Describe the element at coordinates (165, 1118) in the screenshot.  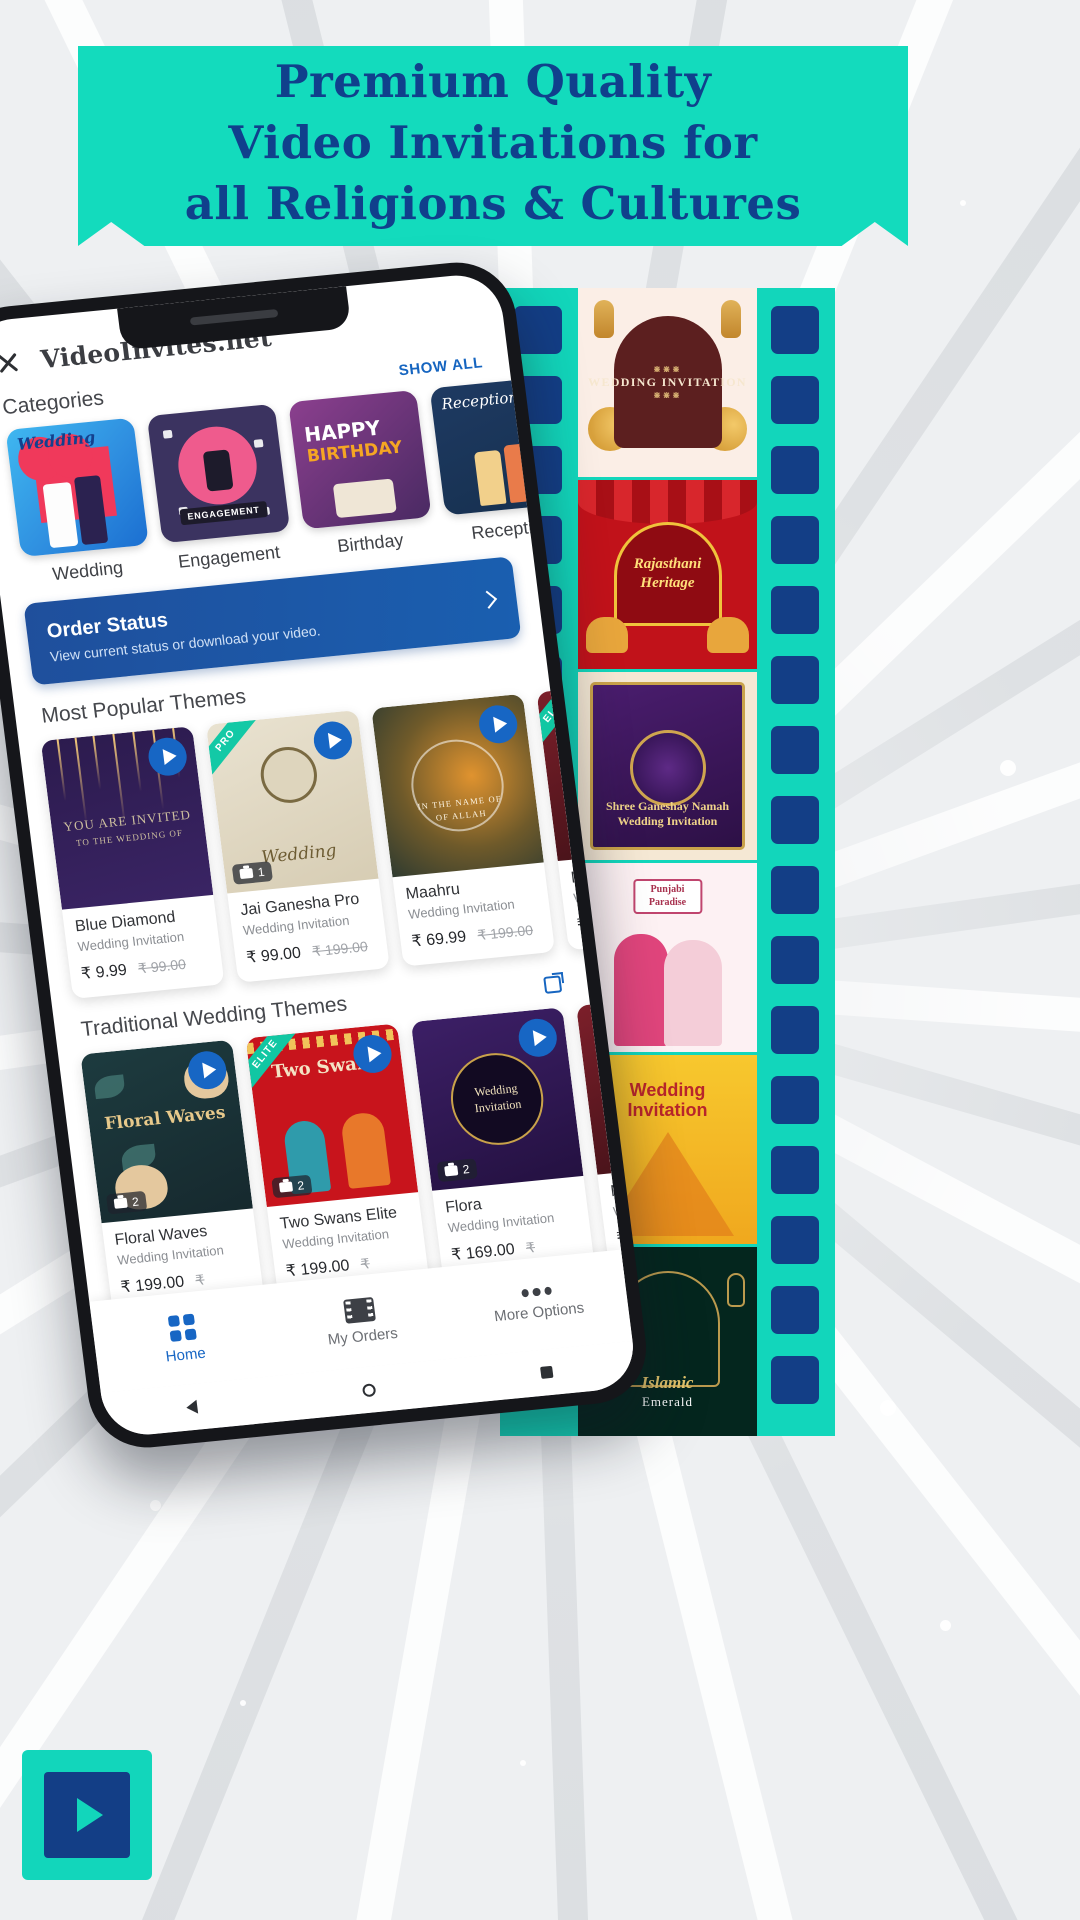
I see `theme-art-title: Floral Waves` at that location.